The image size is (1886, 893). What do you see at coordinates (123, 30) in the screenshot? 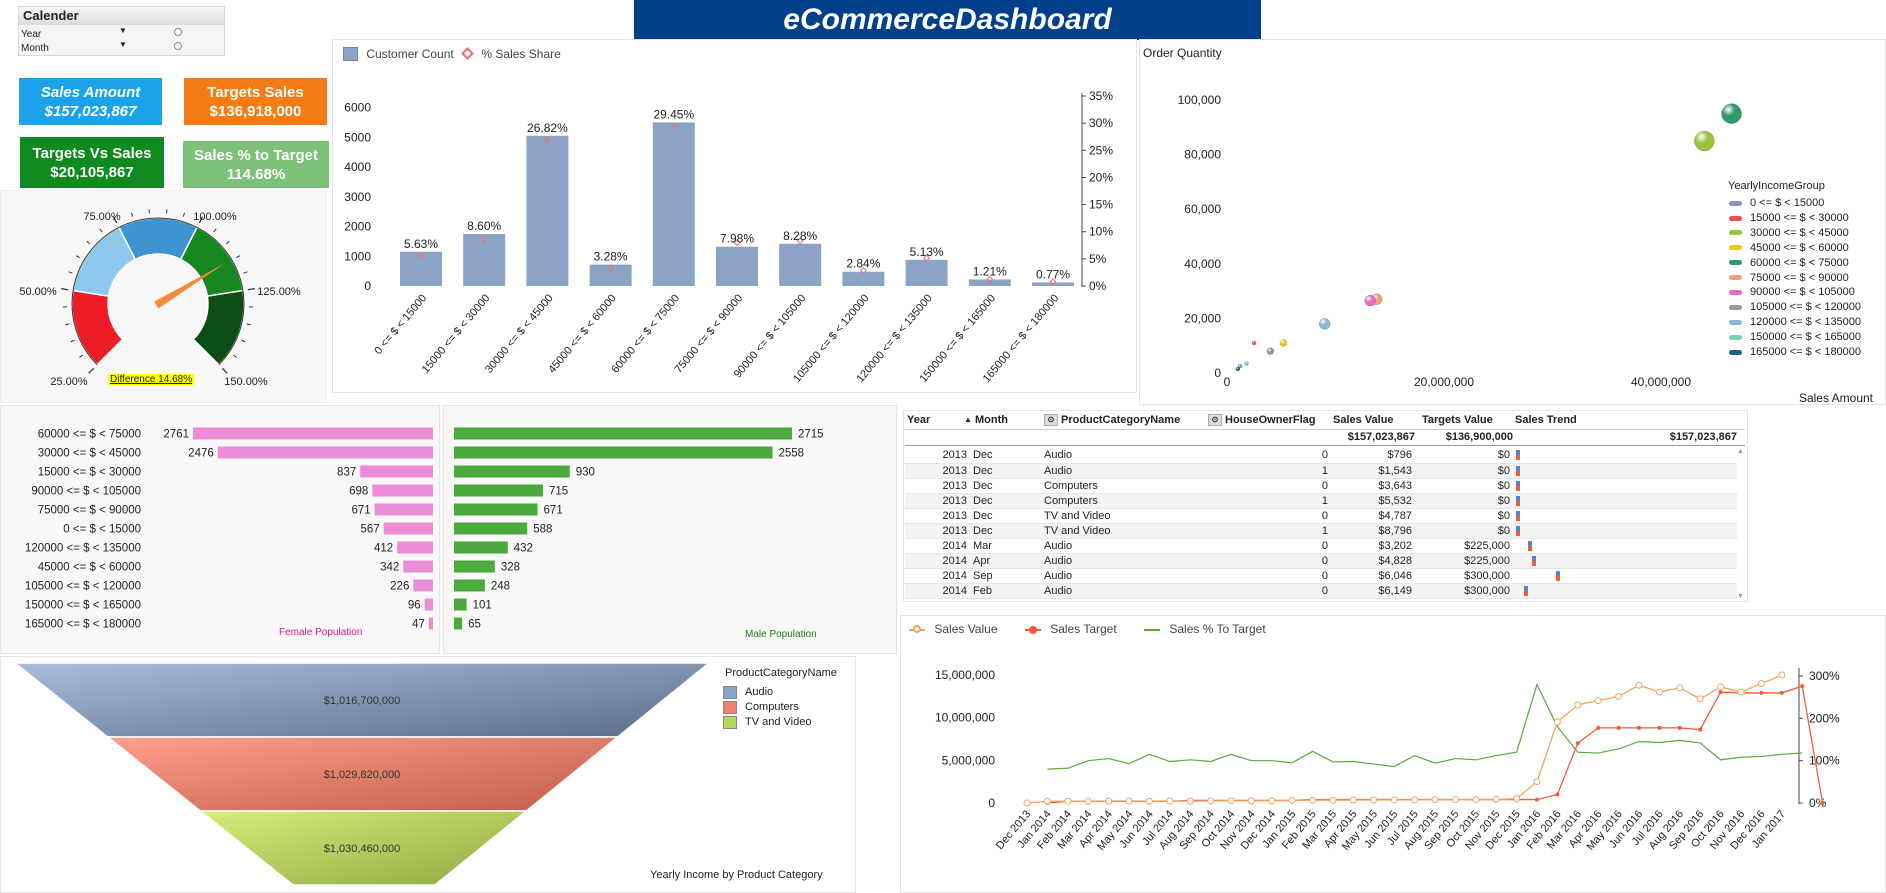
I see `year-dropdown-icon: ▼` at bounding box center [123, 30].